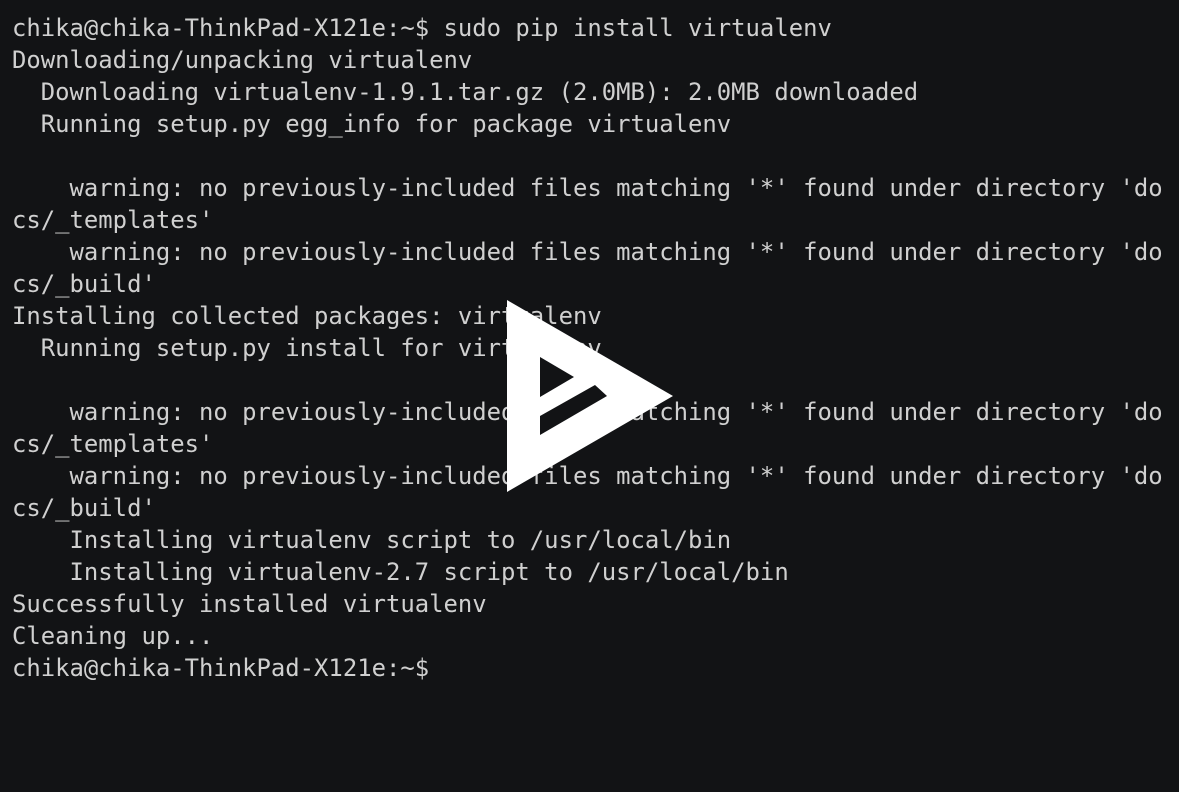 This screenshot has height=792, width=1179. What do you see at coordinates (221, 668) in the screenshot?
I see `terminal-prompt: chika@chika-ThinkPad-X121e:~$` at bounding box center [221, 668].